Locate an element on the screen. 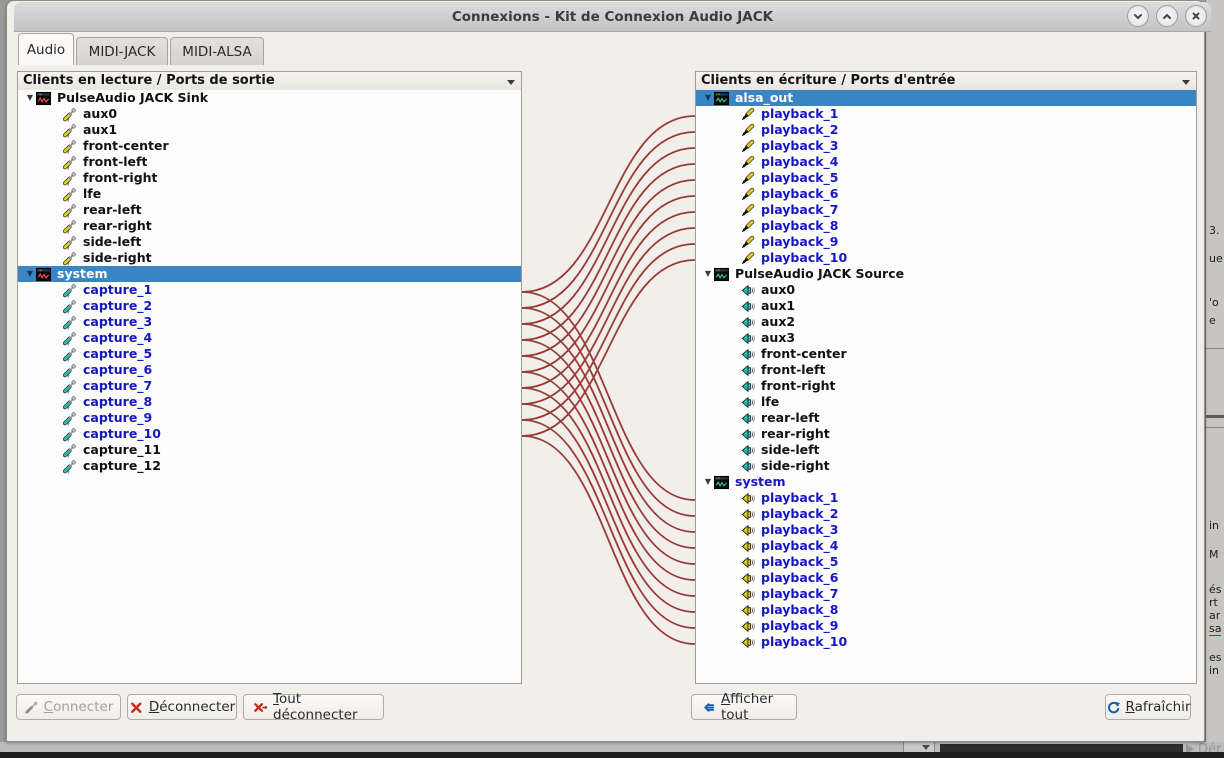 This screenshot has height=758, width=1224. background-divider is located at coordinates (1215, 427).